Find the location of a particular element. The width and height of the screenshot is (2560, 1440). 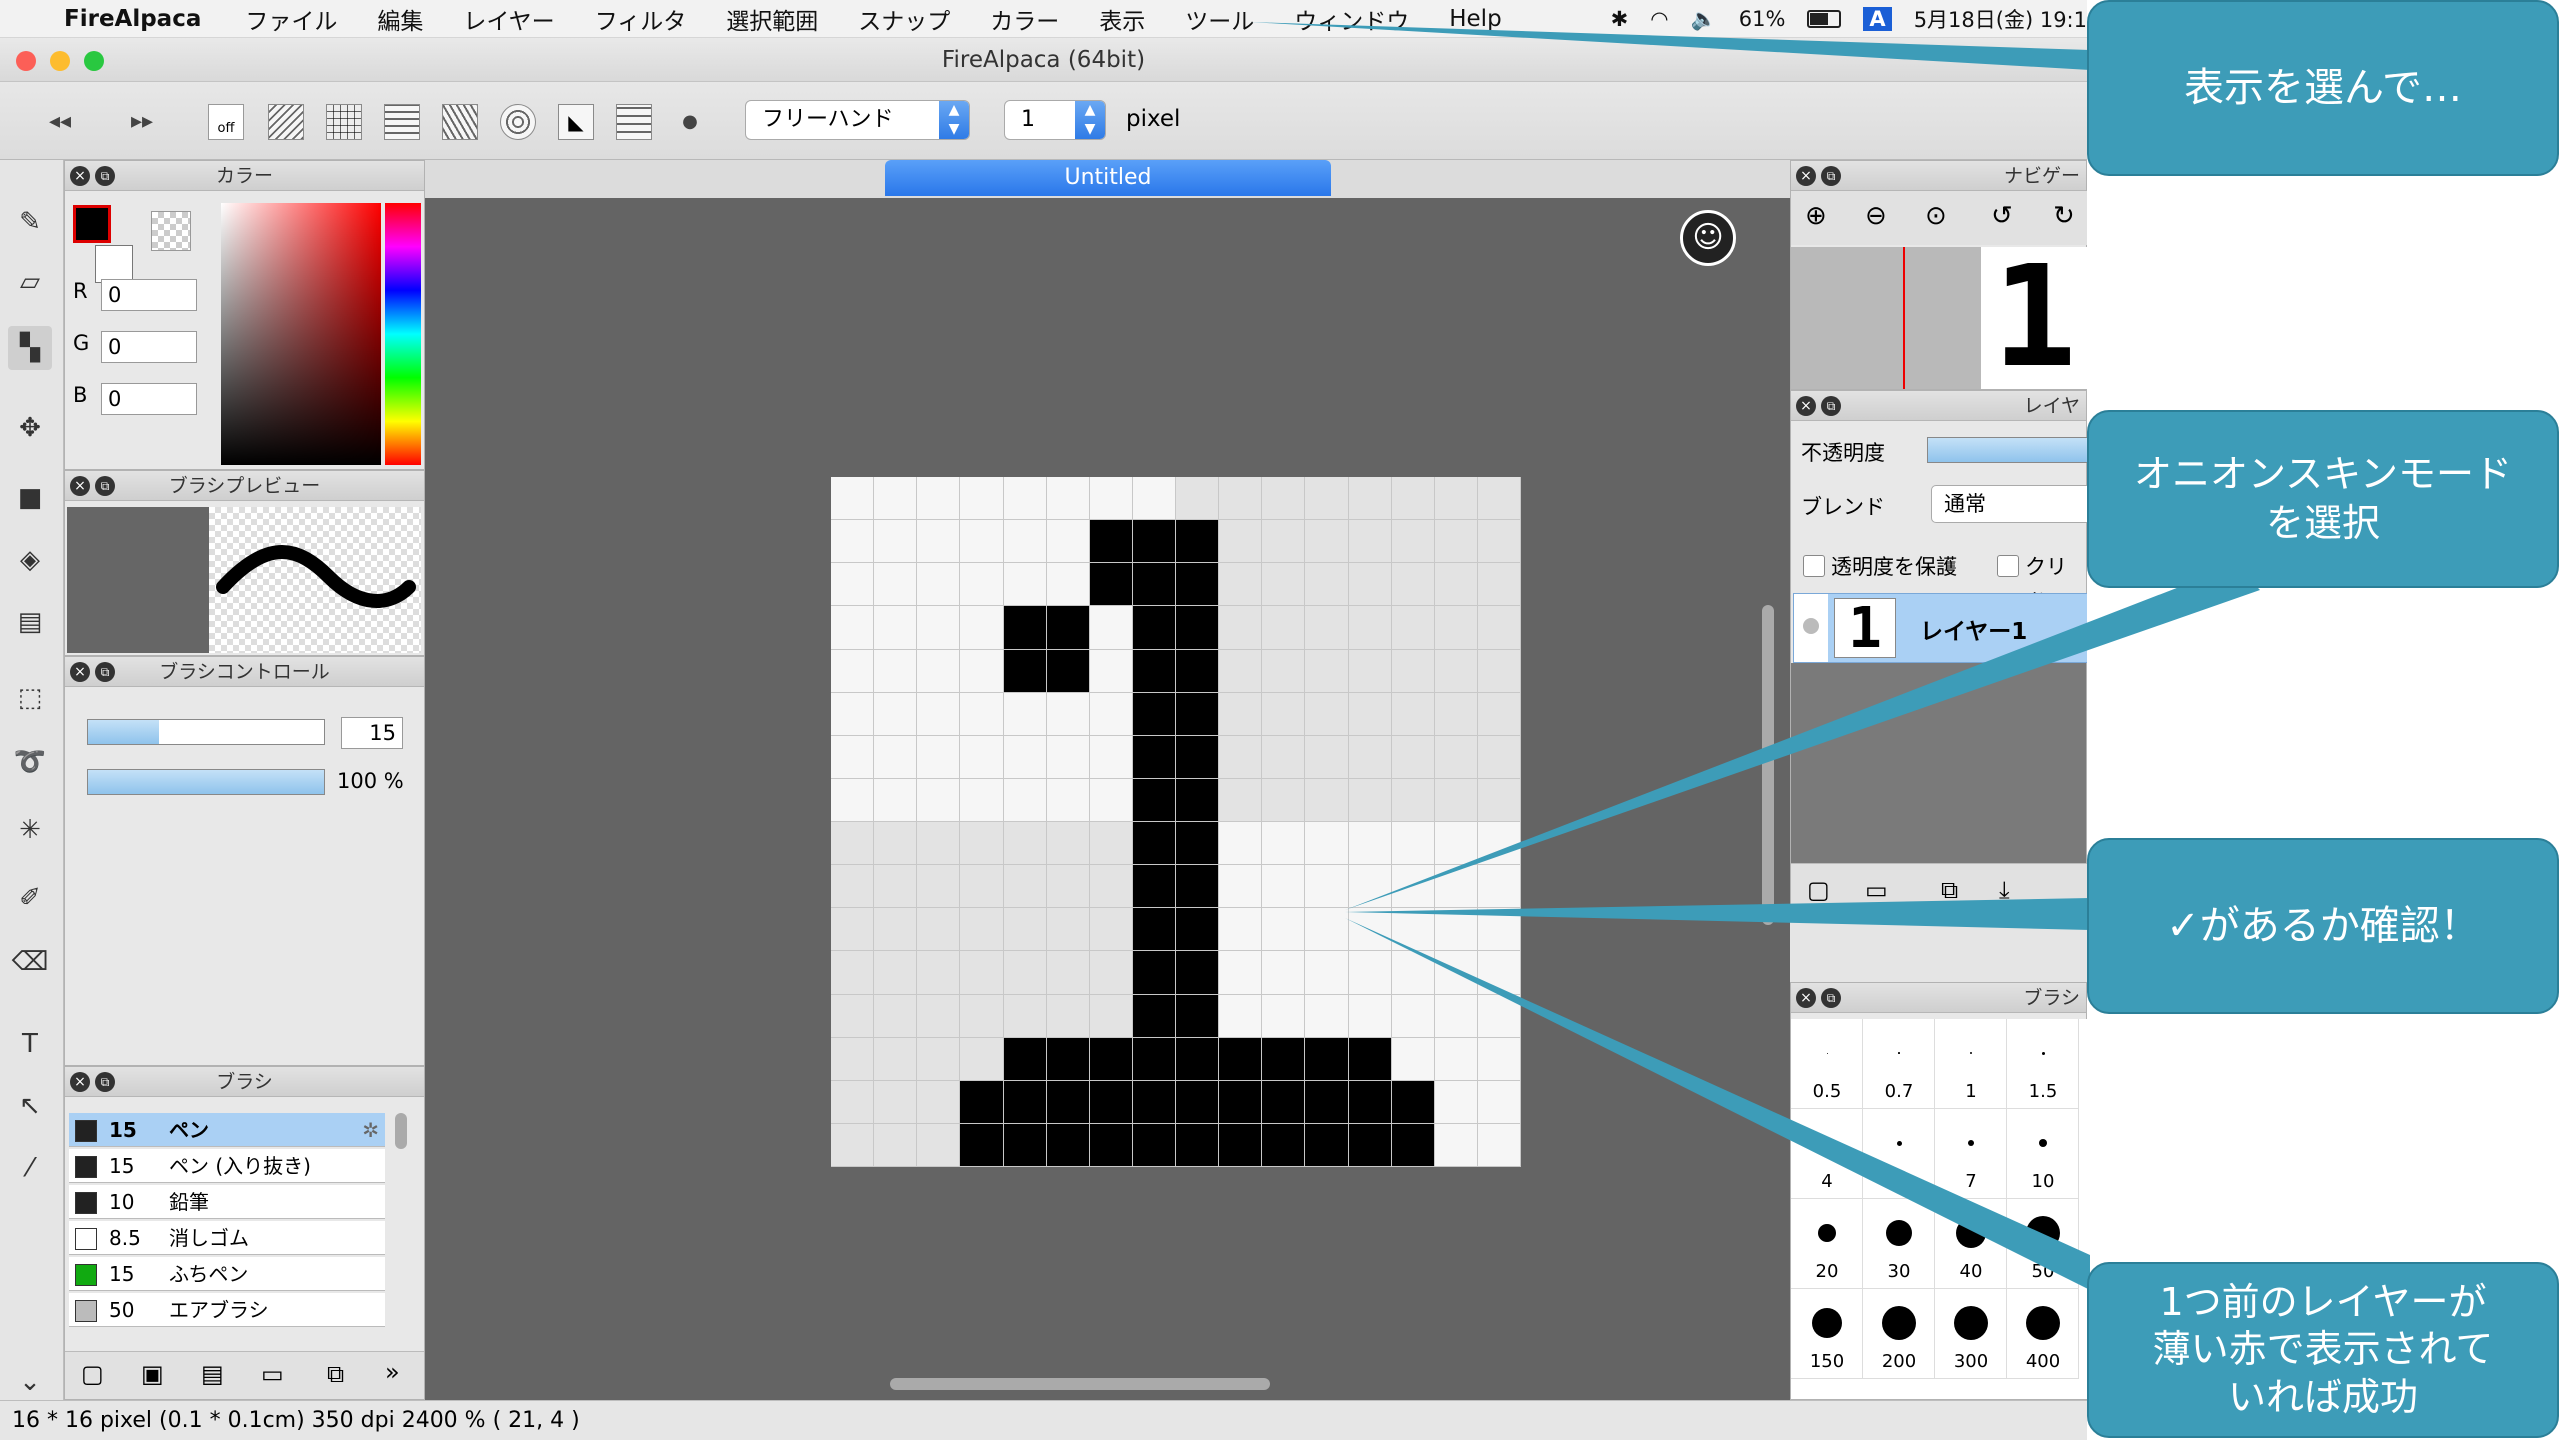

callout-check-mark: ✓があるか確認！ is located at coordinates (2323, 926).